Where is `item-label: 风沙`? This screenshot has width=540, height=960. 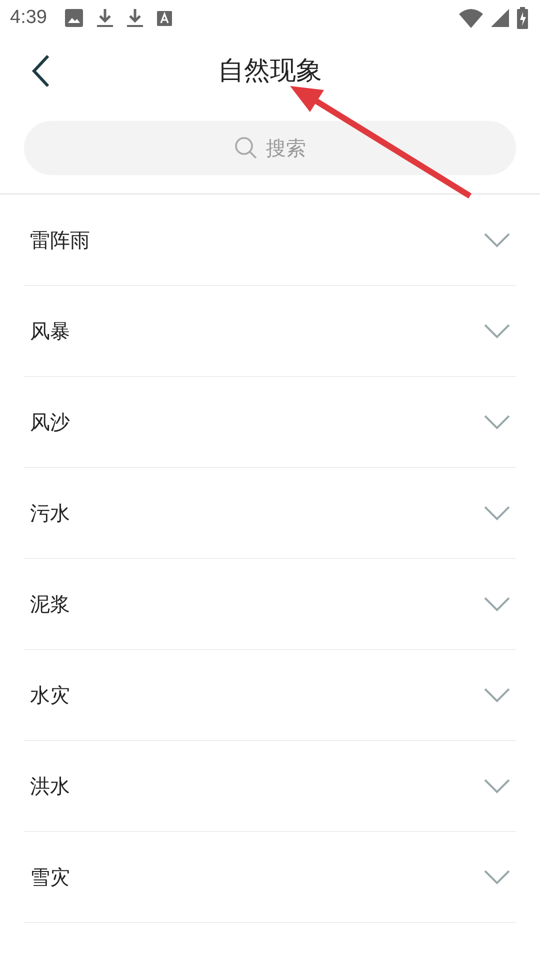
item-label: 风沙 is located at coordinates (50, 422).